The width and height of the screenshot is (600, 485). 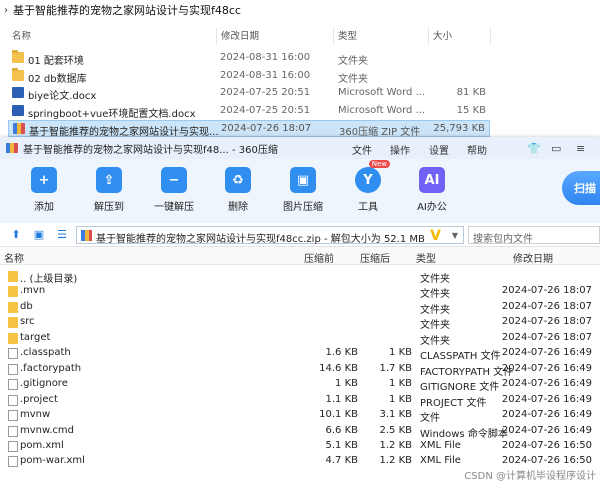 I want to click on column-date: 修改日期, so click(x=240, y=35).